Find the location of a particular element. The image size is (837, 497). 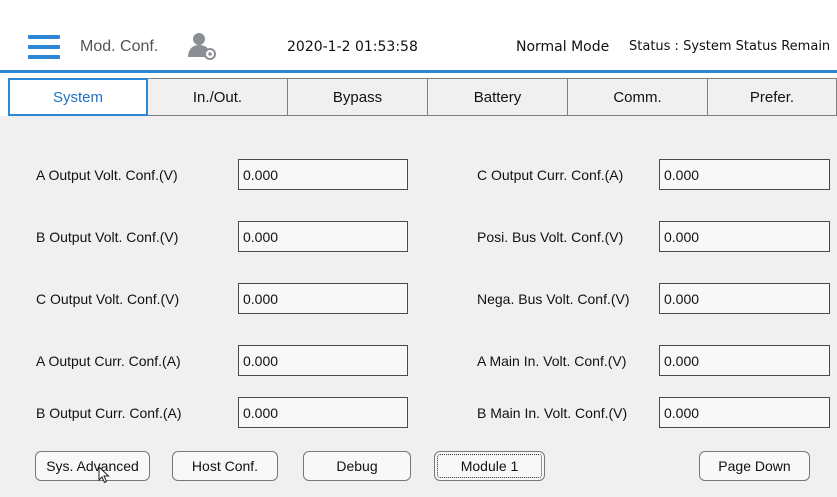

mode-indicator: Normal Mode is located at coordinates (563, 47).